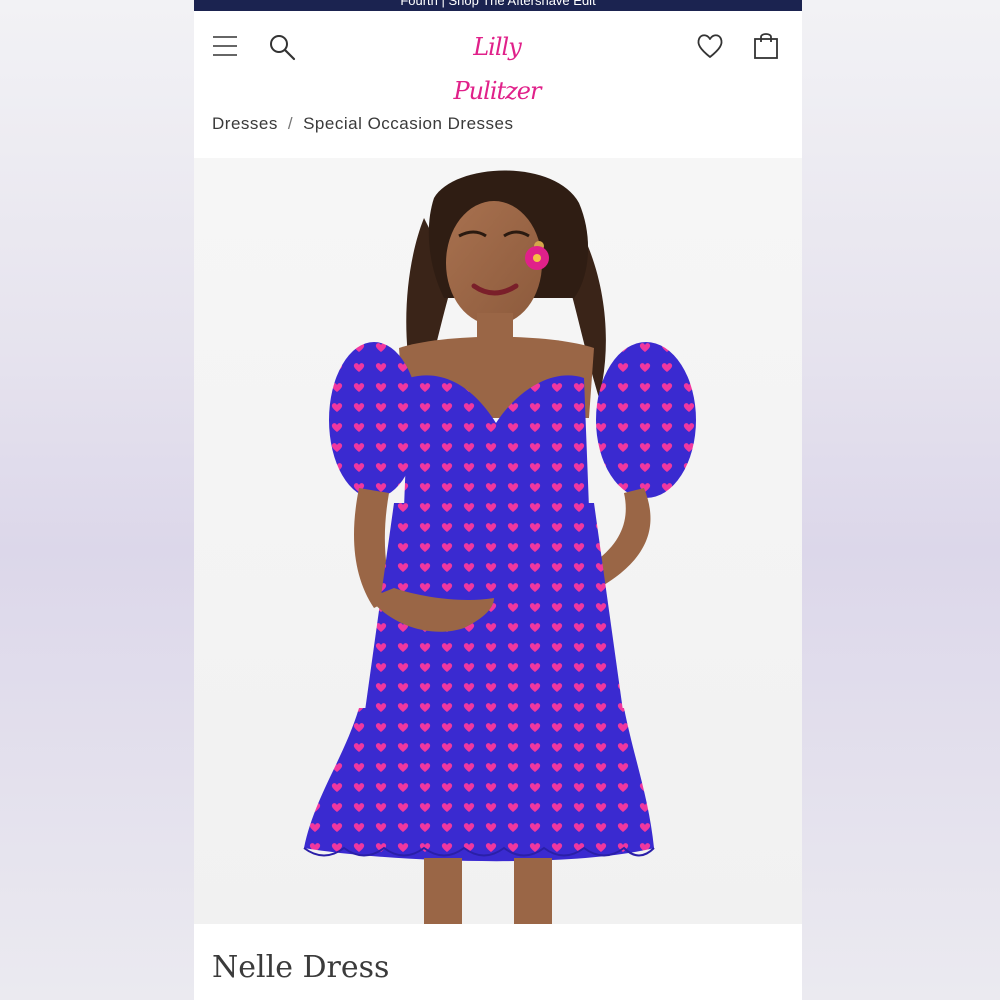 This screenshot has height=1000, width=1000. I want to click on search-icon, so click(282, 47).